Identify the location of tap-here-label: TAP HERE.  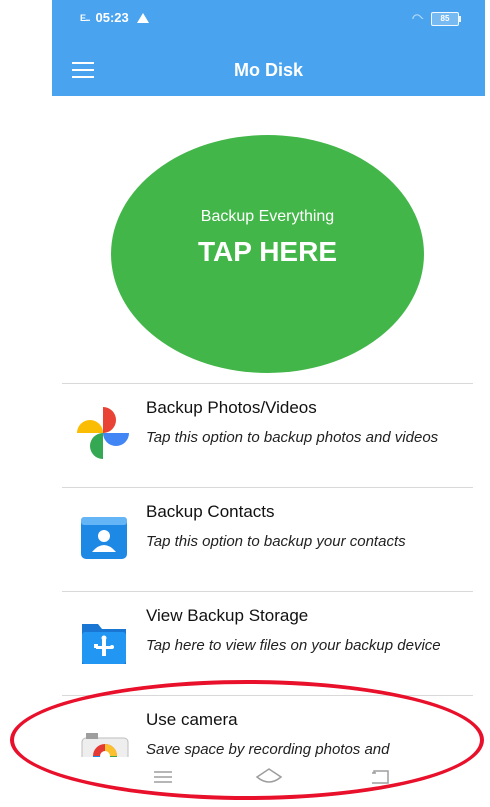
(267, 251).